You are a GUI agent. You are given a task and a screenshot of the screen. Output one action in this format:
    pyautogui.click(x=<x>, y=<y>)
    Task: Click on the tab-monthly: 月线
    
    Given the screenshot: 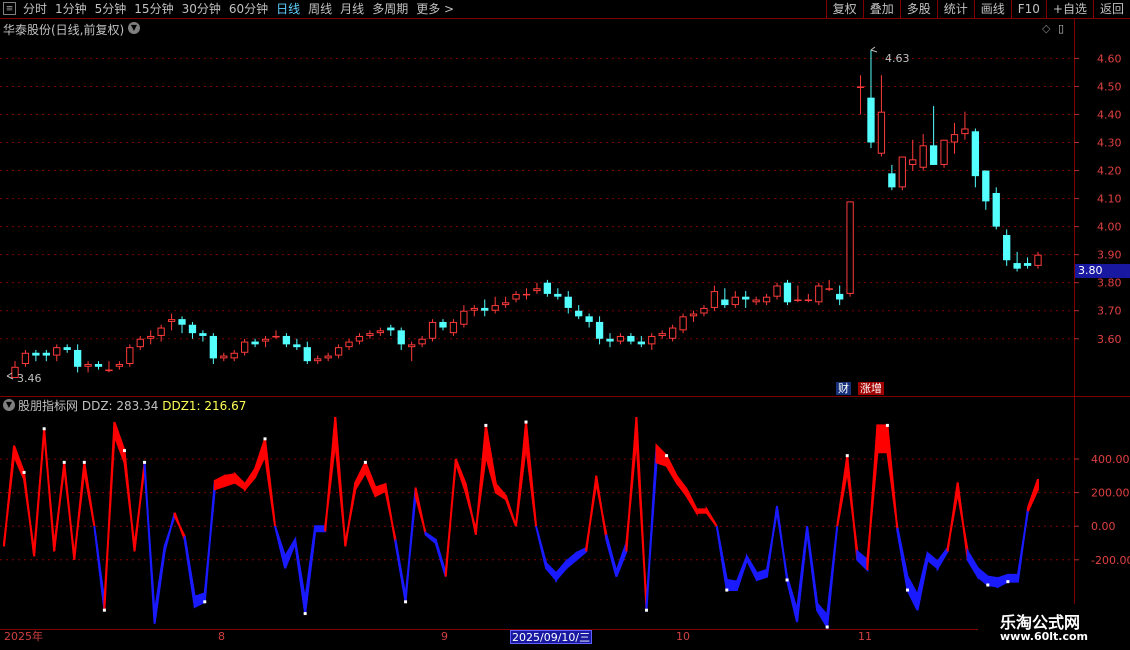 What is the action you would take?
    pyautogui.click(x=352, y=9)
    